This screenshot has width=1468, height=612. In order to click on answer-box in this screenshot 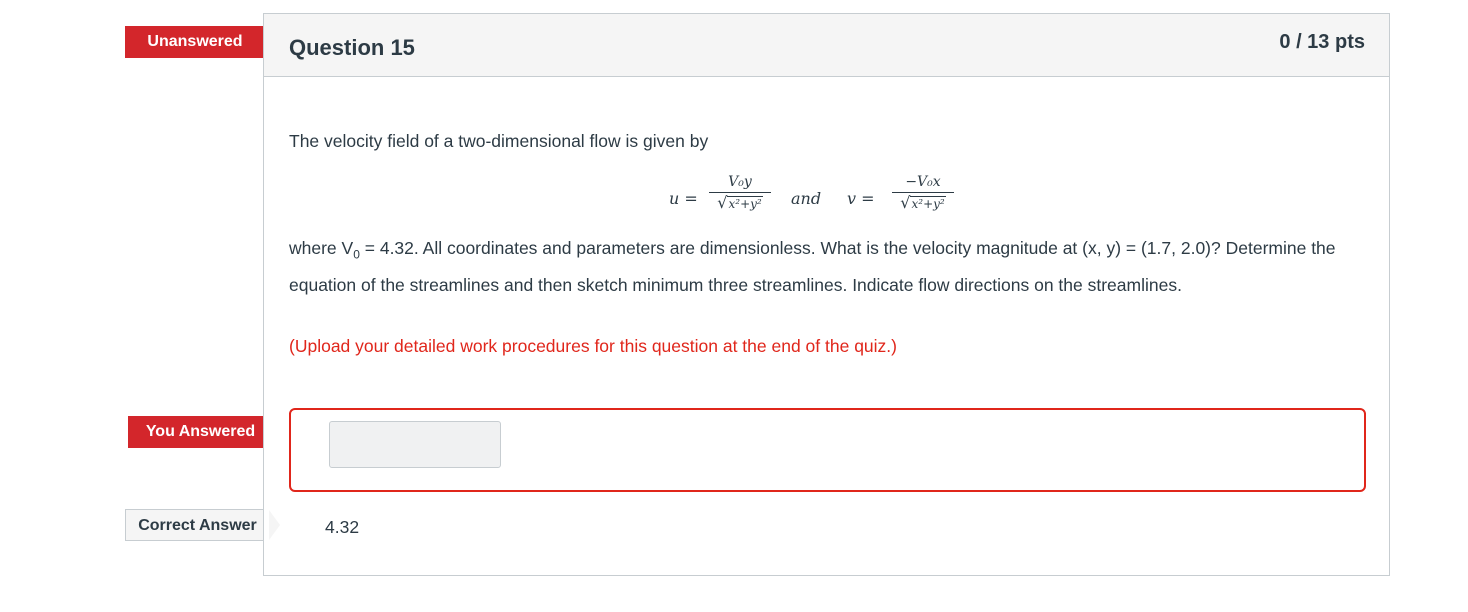, I will do `click(827, 450)`.